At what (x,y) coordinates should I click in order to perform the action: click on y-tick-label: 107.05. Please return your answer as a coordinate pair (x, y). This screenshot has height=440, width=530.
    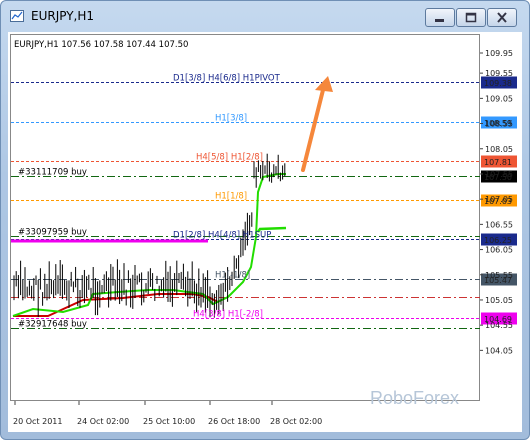
    Looking at the image, I should click on (499, 199).